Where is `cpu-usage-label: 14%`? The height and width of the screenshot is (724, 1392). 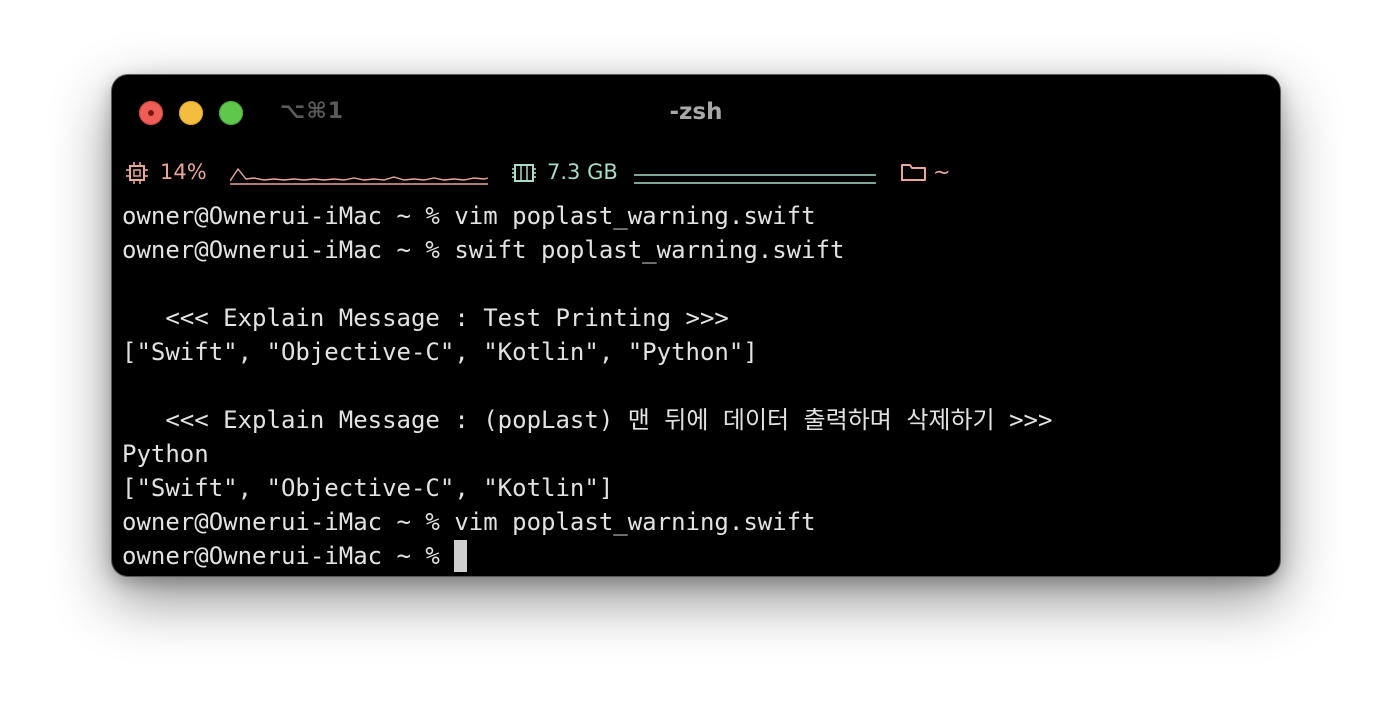 cpu-usage-label: 14% is located at coordinates (183, 172).